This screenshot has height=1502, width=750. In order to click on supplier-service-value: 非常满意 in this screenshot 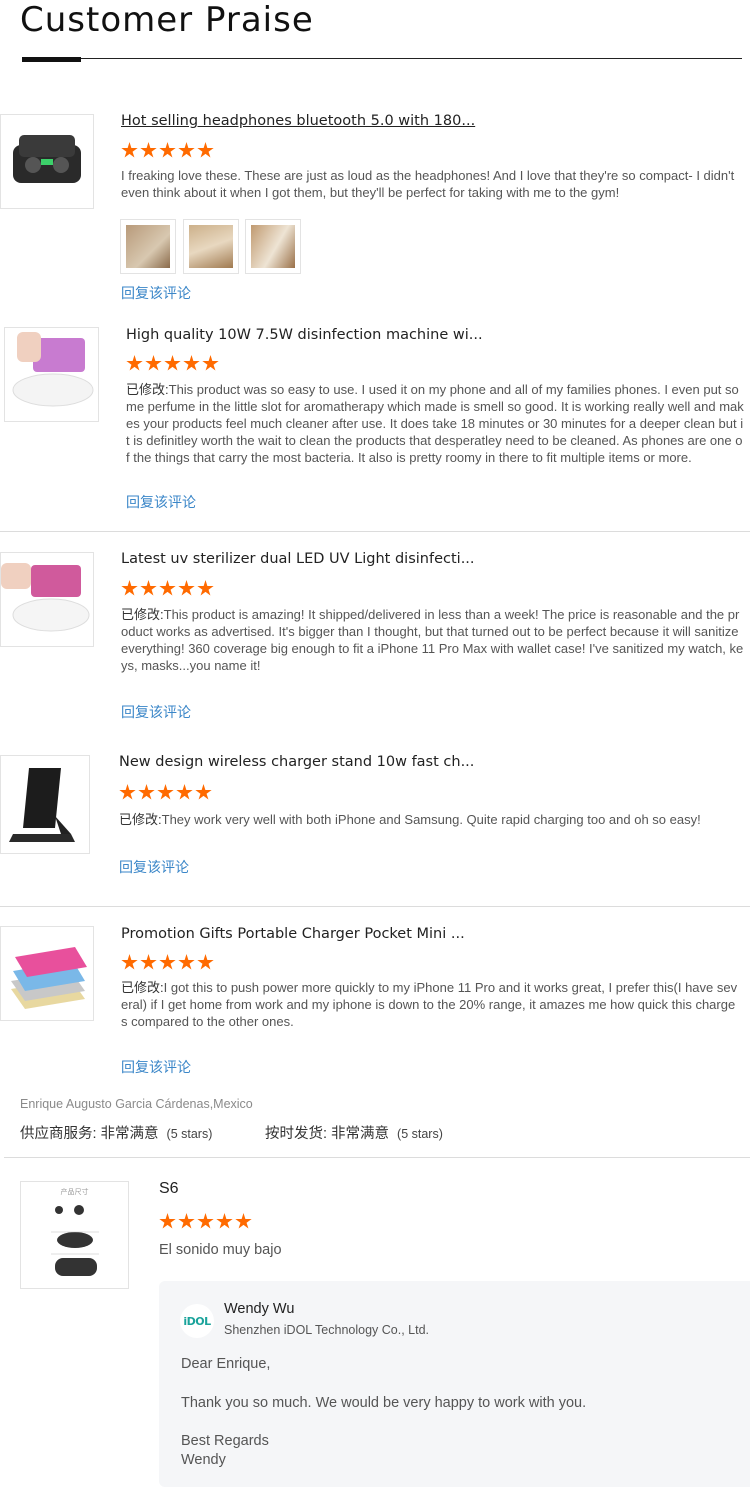, I will do `click(129, 1134)`.